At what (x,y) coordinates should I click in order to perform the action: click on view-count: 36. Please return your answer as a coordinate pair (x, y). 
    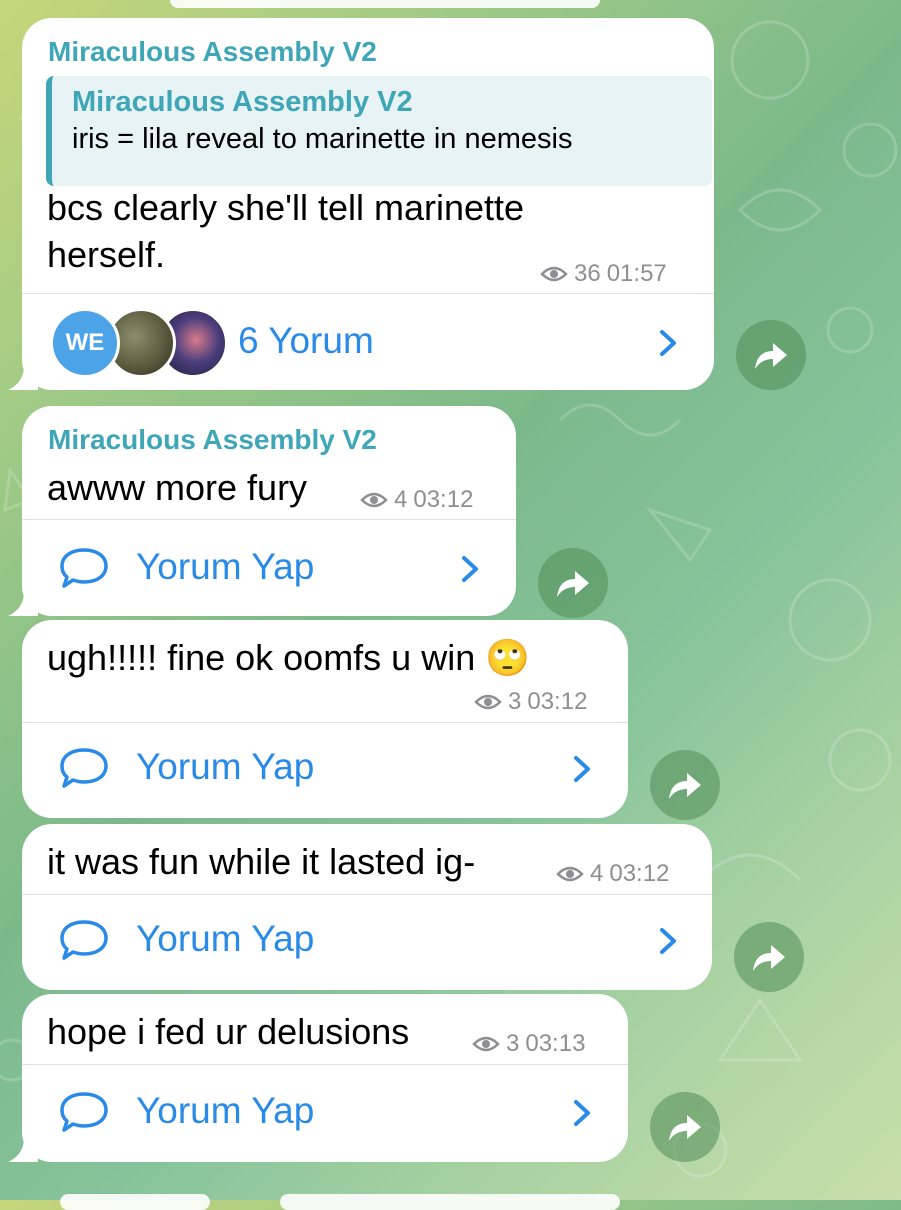
    Looking at the image, I should click on (587, 273).